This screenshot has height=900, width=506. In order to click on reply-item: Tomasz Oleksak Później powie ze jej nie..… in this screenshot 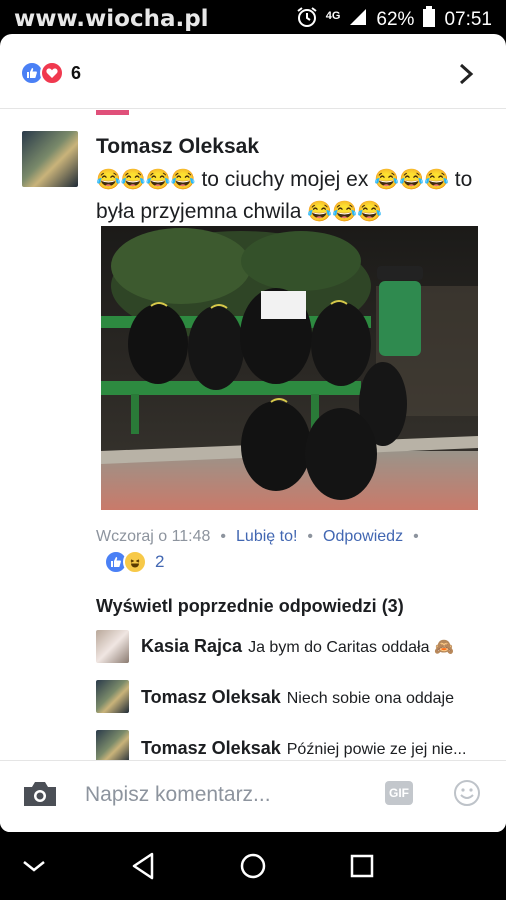, I will do `click(303, 748)`.